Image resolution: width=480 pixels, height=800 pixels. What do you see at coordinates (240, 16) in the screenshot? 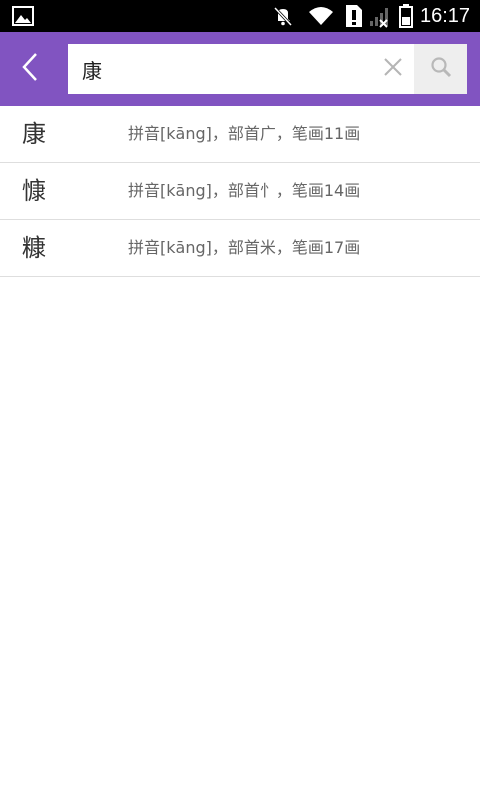
I see `status-bar: 16:17` at bounding box center [240, 16].